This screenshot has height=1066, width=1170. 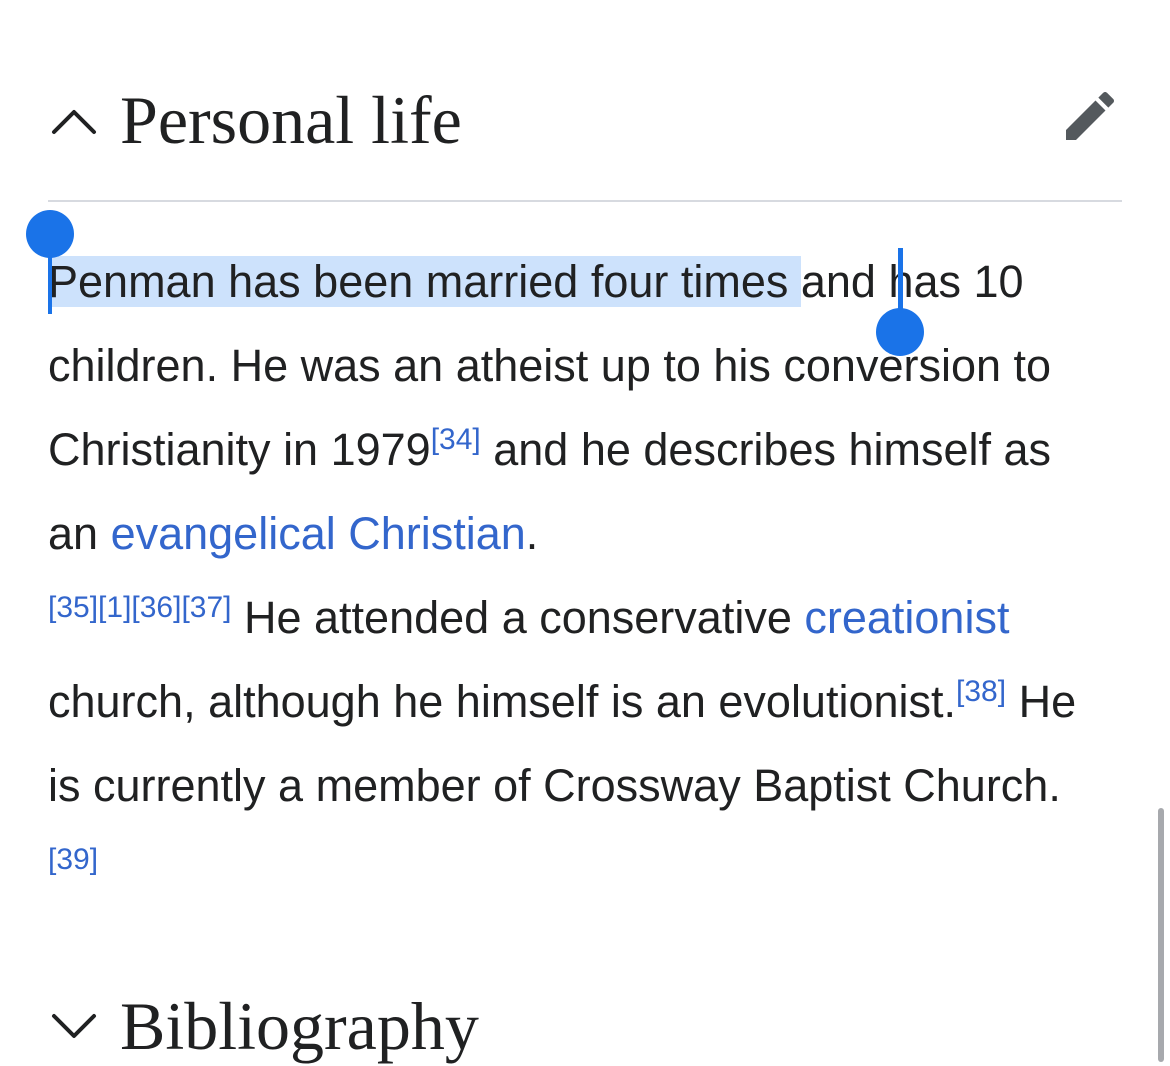 What do you see at coordinates (585, 1026) in the screenshot?
I see `section-header-bibliography: Bibliography` at bounding box center [585, 1026].